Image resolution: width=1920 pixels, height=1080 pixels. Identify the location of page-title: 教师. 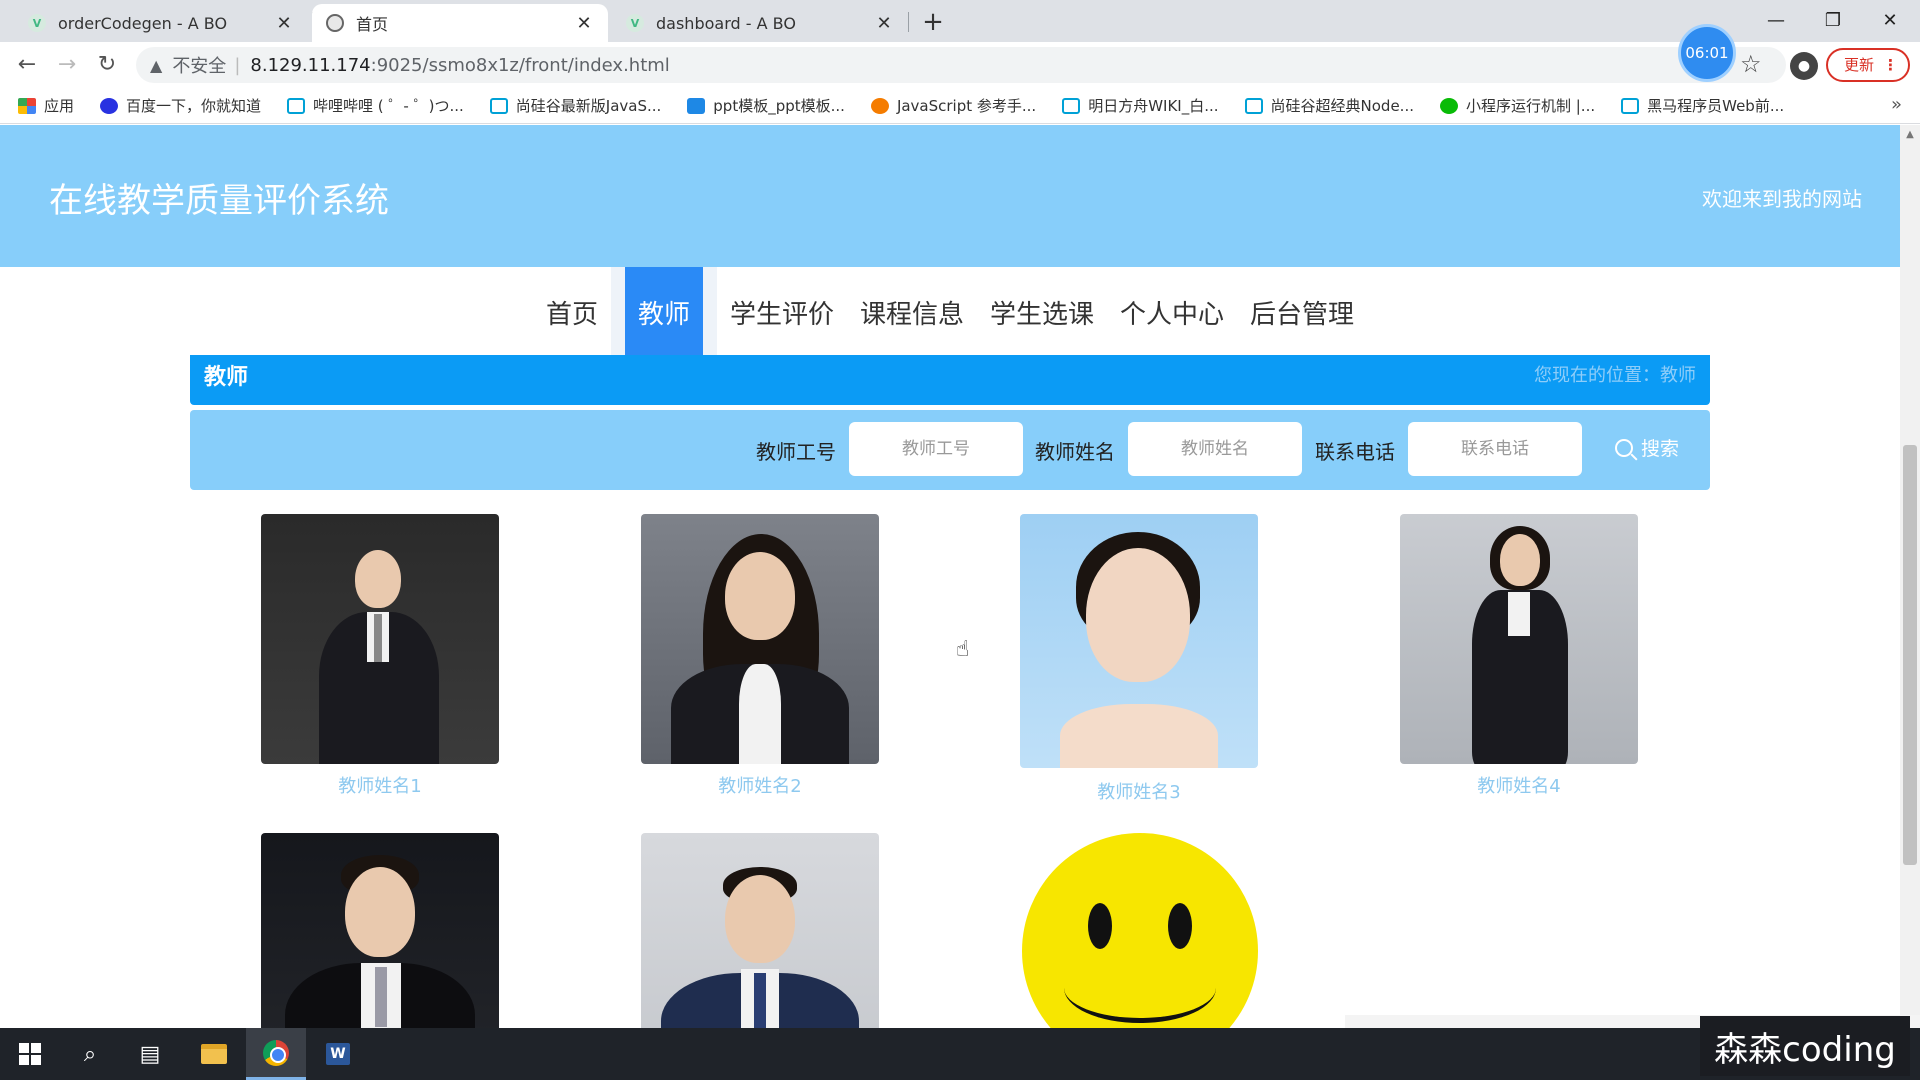
(226, 377).